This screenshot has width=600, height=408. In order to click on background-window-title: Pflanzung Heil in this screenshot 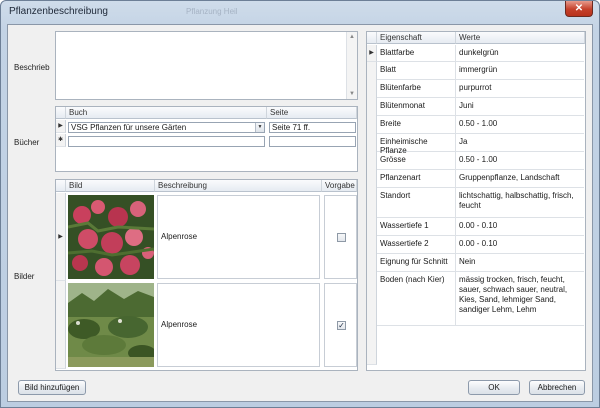, I will do `click(212, 11)`.